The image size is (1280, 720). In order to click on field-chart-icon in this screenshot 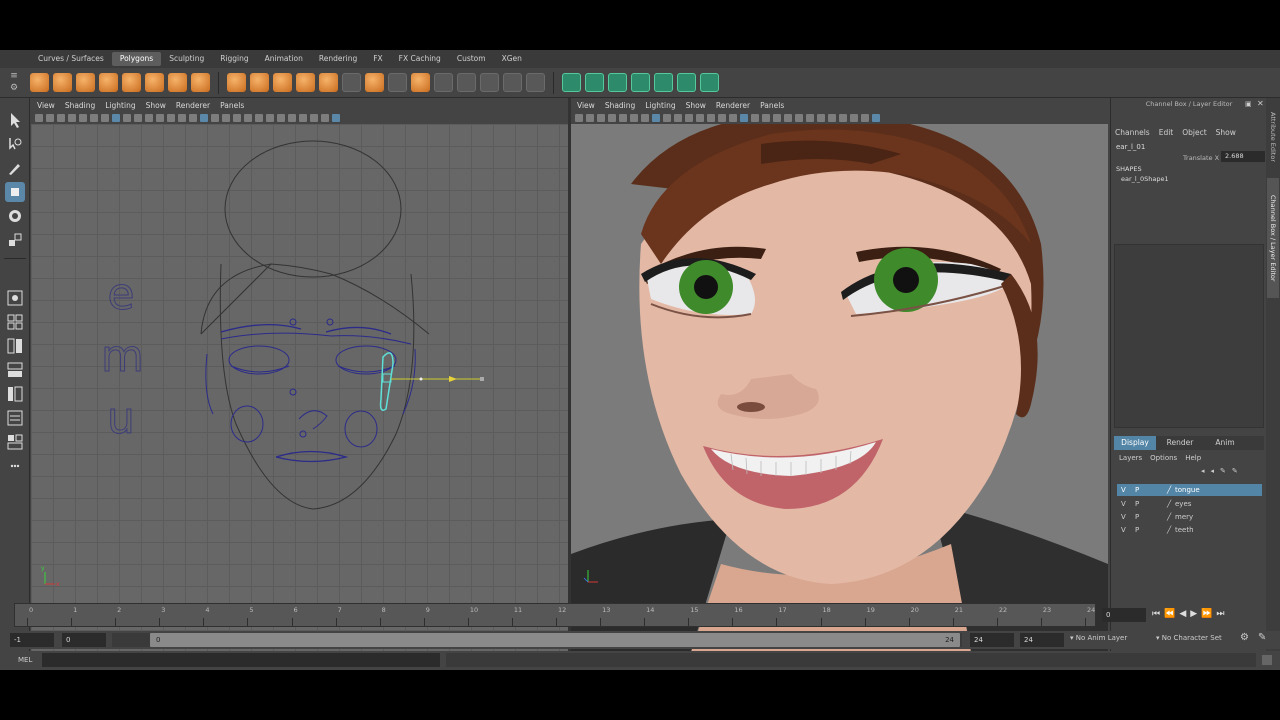, I will do `click(700, 118)`.